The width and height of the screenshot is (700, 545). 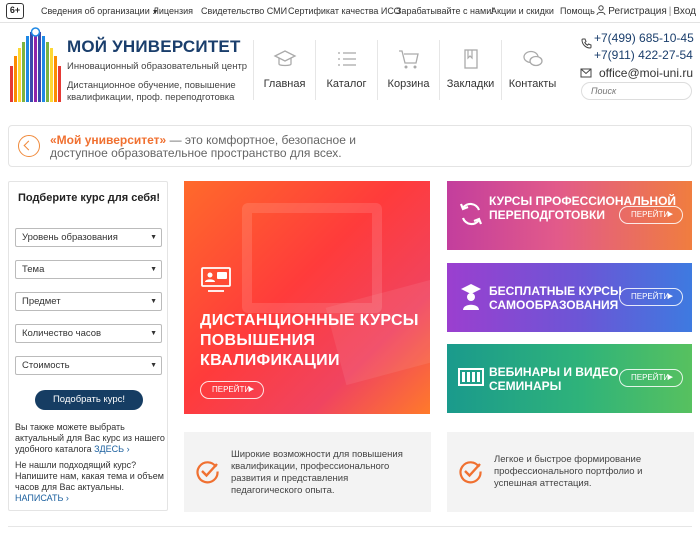 What do you see at coordinates (569, 378) in the screenshot?
I see `promo-webinars: ВЕБИНАРЫ И ВИДЕО СЕМИНАРЫ ПЕРЕЙТИ ▶` at bounding box center [569, 378].